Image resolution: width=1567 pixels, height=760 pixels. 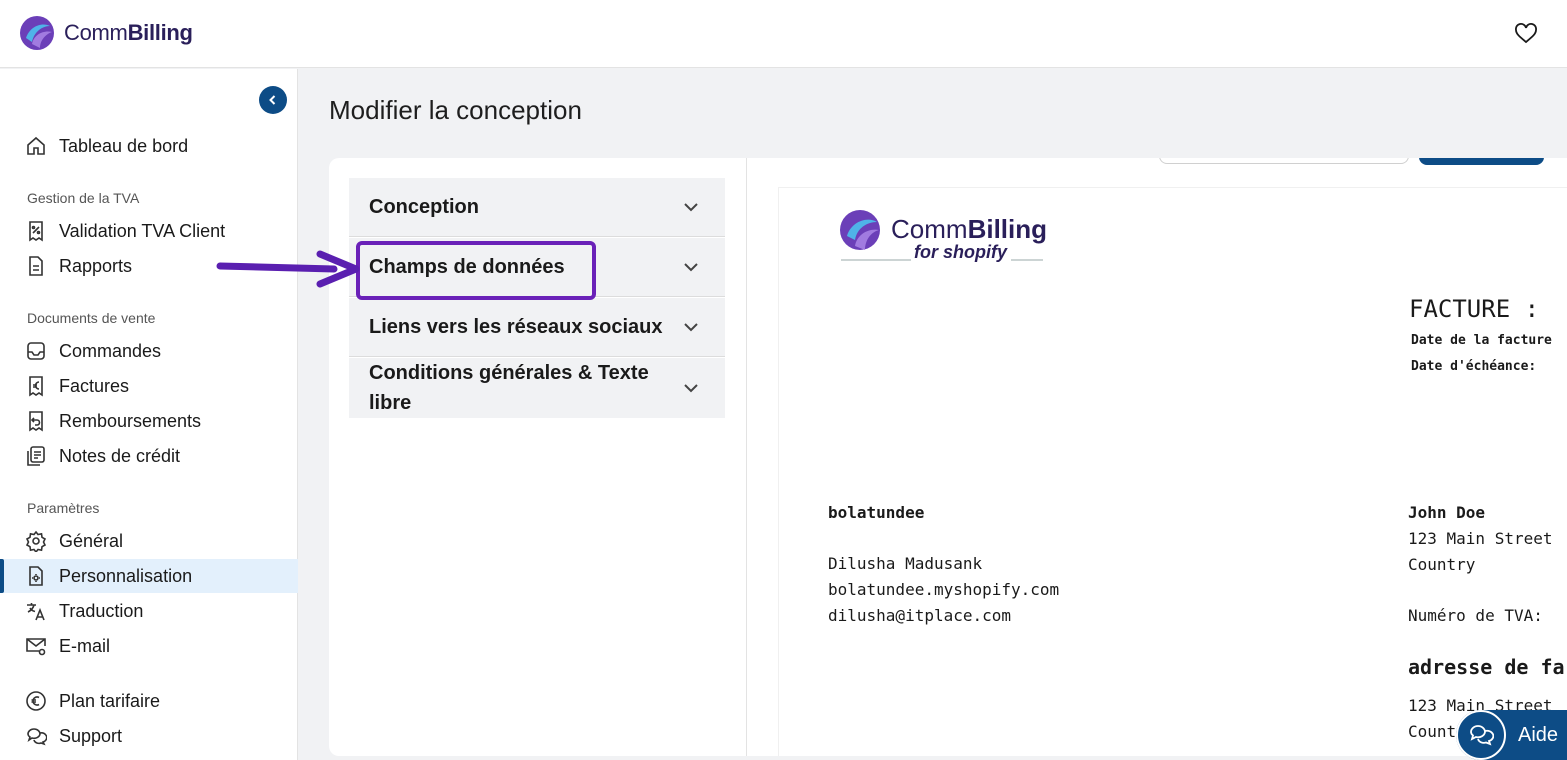 What do you see at coordinates (91, 735) in the screenshot?
I see `sidebar-item-label: Support` at bounding box center [91, 735].